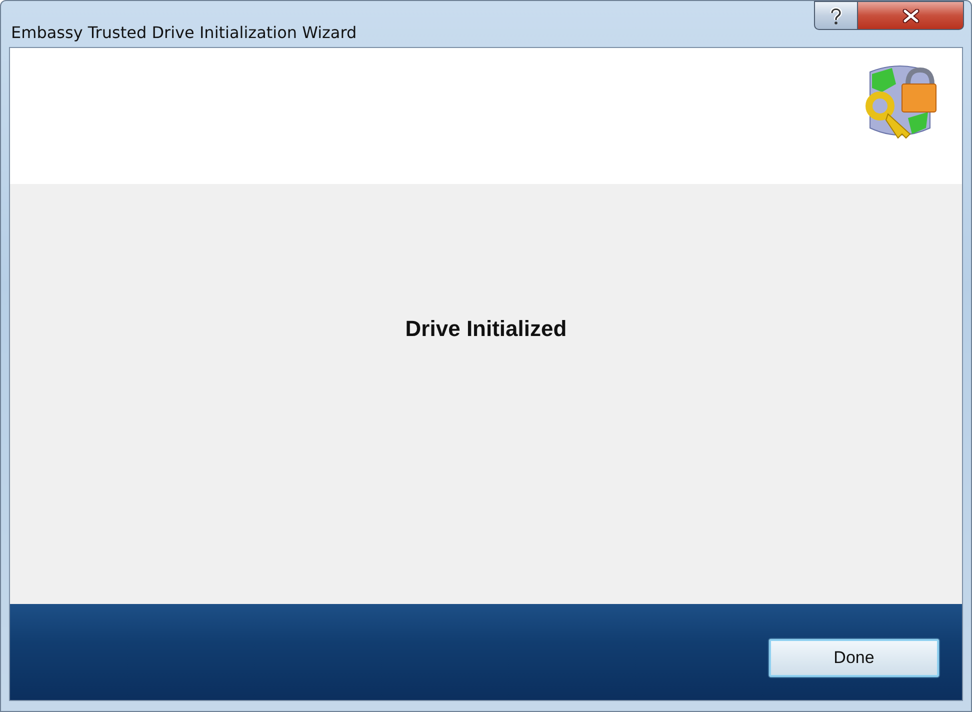 This screenshot has width=972, height=712. I want to click on help-icon, so click(836, 15).